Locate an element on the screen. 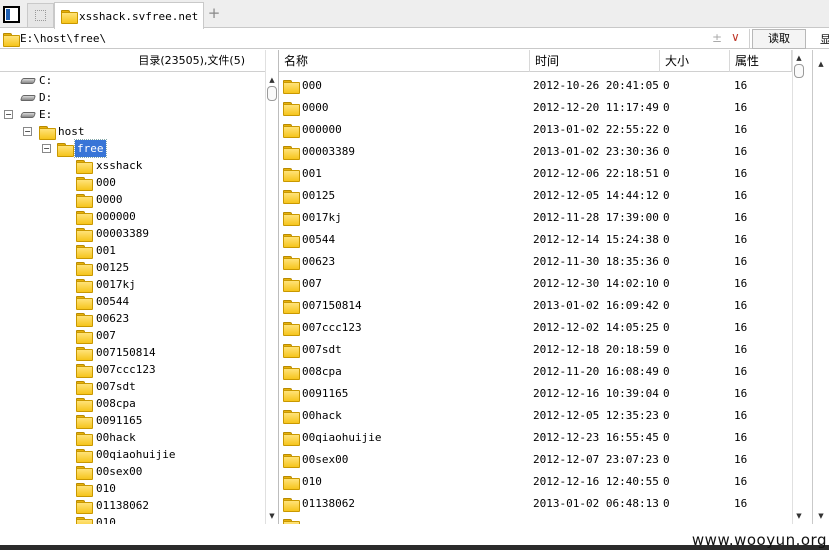  file-row: 00sex00 2012-12-07 23:07:23 0 16 is located at coordinates (535, 460).